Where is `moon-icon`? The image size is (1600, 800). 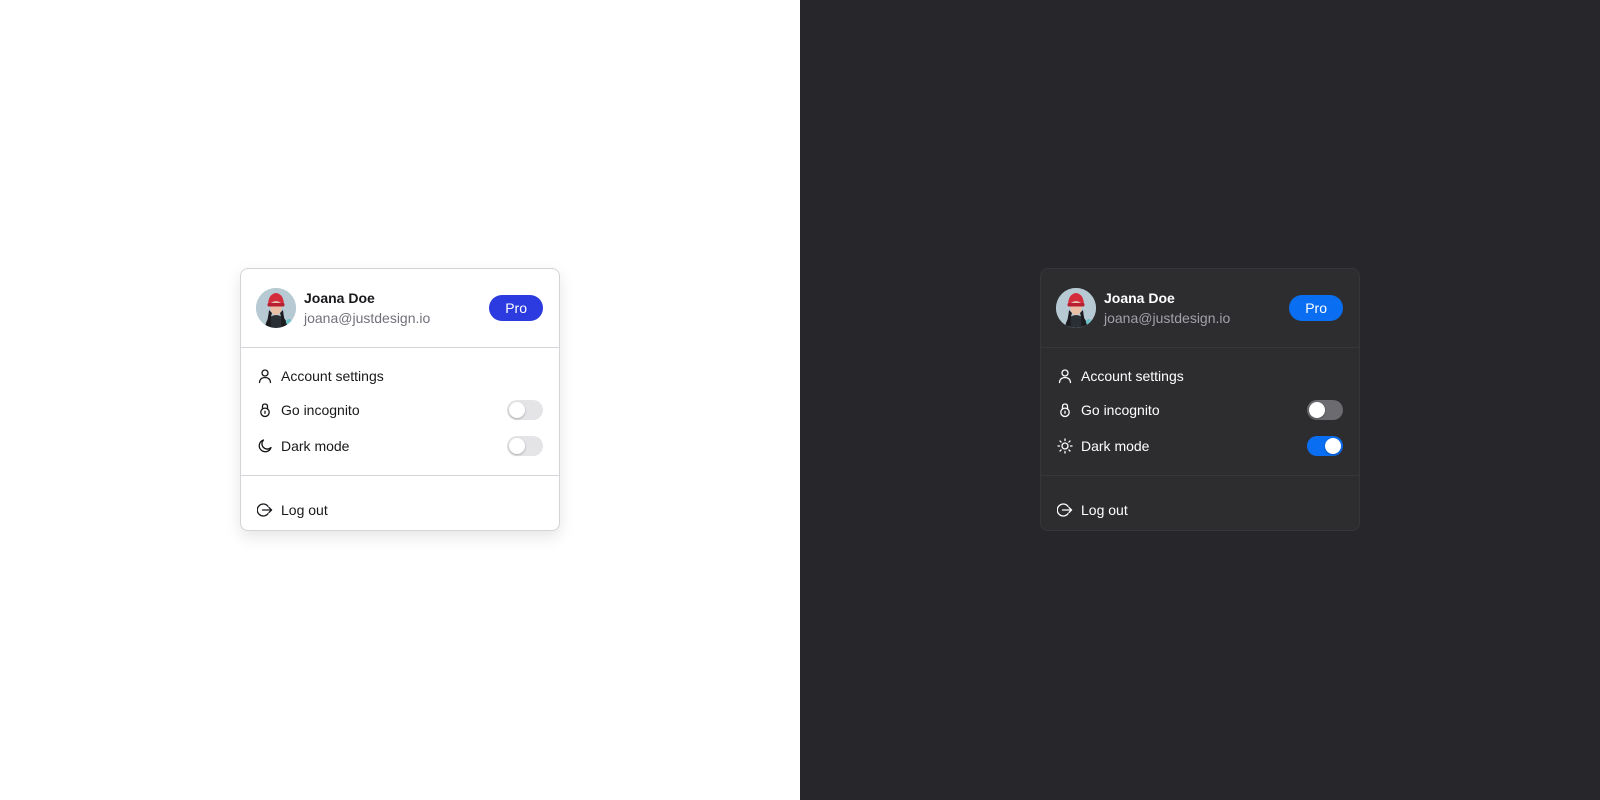 moon-icon is located at coordinates (265, 446).